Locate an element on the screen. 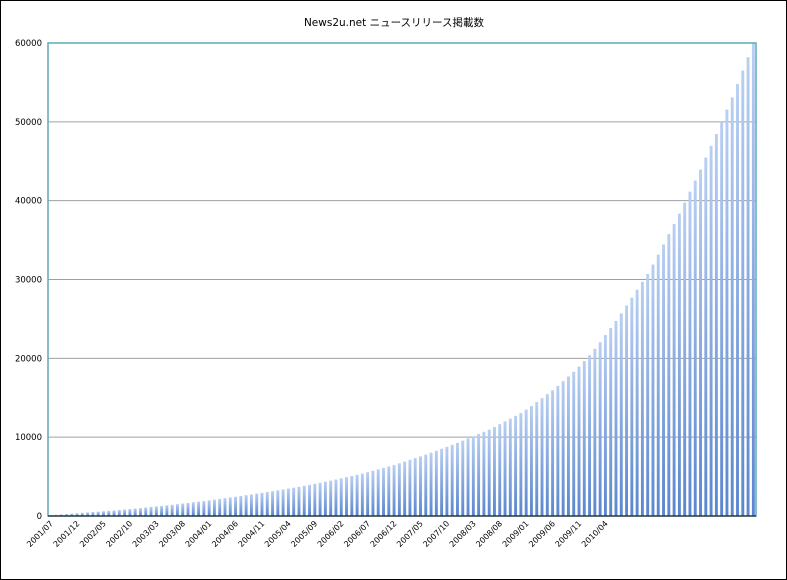 The width and height of the screenshot is (787, 580). x-tick-label: 2004/06 is located at coordinates (225, 534).